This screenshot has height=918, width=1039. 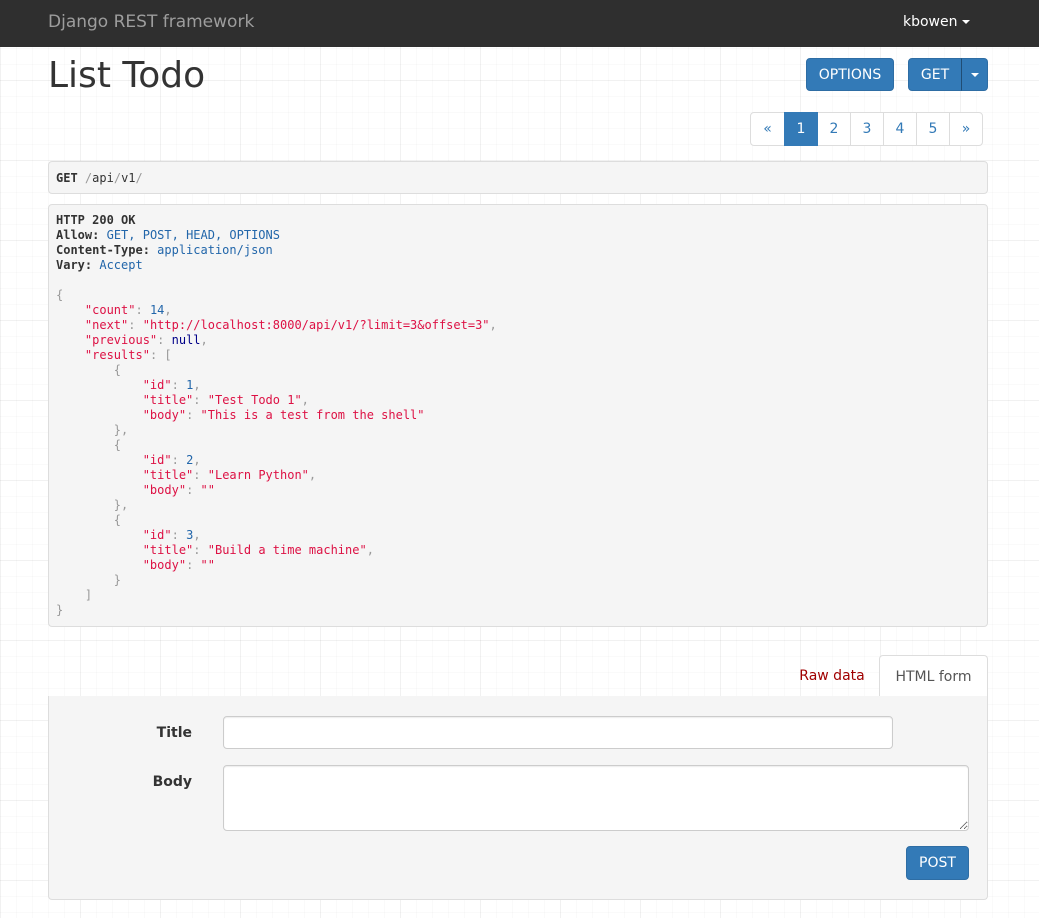 I want to click on title-field-label: Title, so click(x=174, y=733).